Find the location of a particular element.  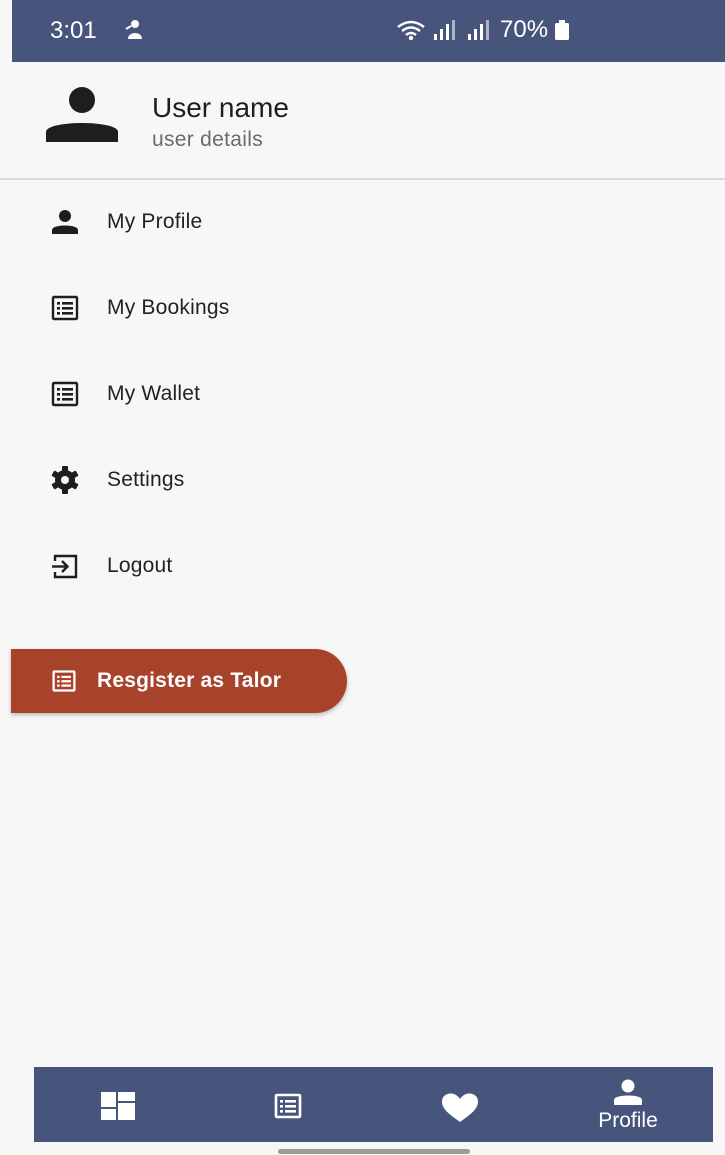

home-indicator is located at coordinates (374, 1151).